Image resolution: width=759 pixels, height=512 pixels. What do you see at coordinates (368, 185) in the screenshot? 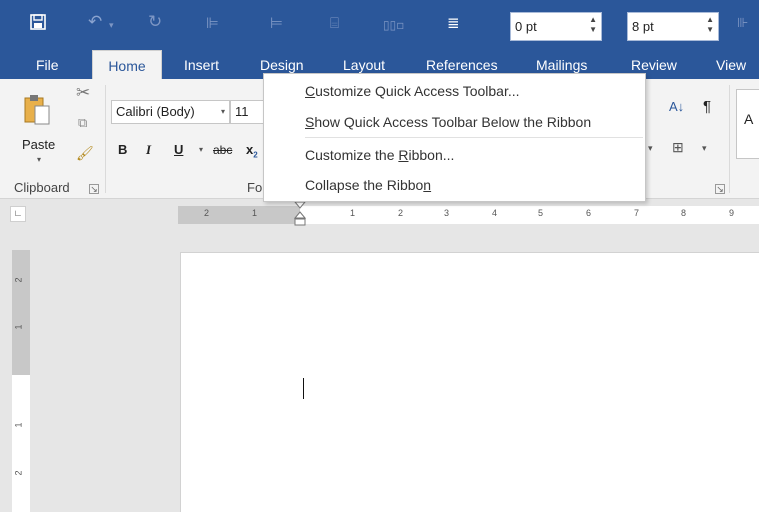
I see `menu-item-collapse-ribbon: Collapse the Ribbon` at bounding box center [368, 185].